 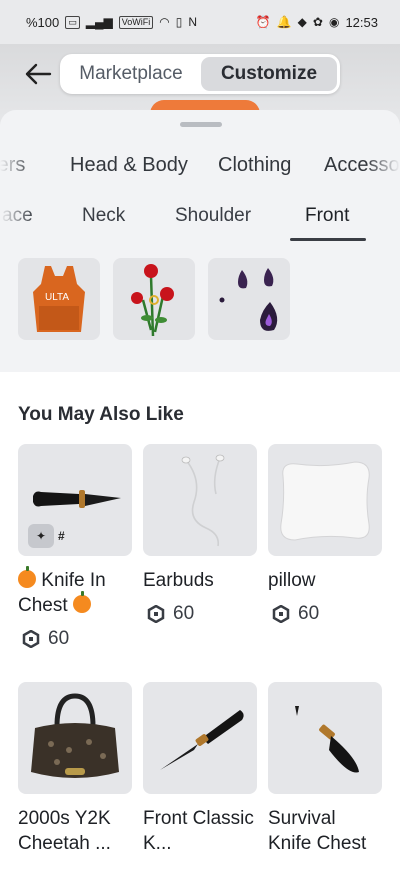 I want to click on back-arrow-icon, so click(x=38, y=74).